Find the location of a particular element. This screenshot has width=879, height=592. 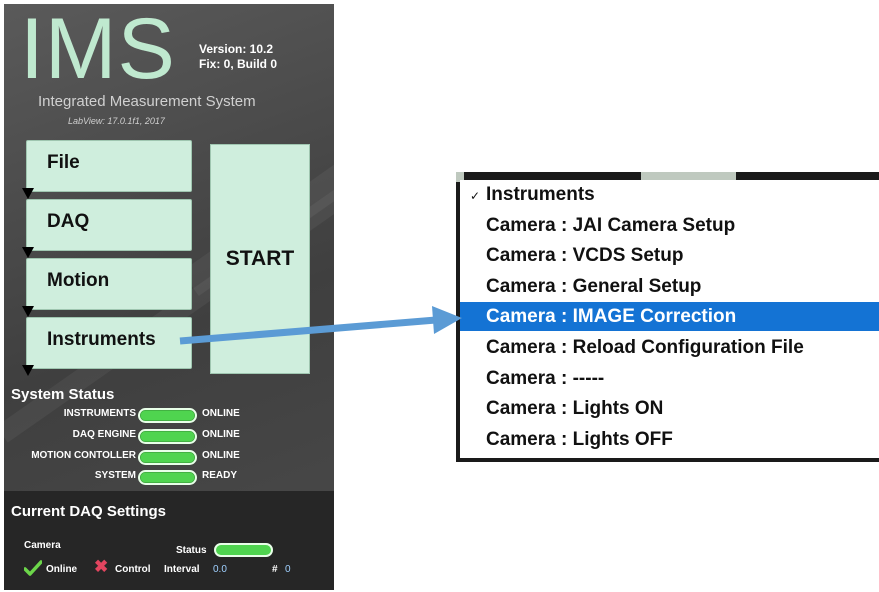

callout-arrow-shaft is located at coordinates (308, 330).